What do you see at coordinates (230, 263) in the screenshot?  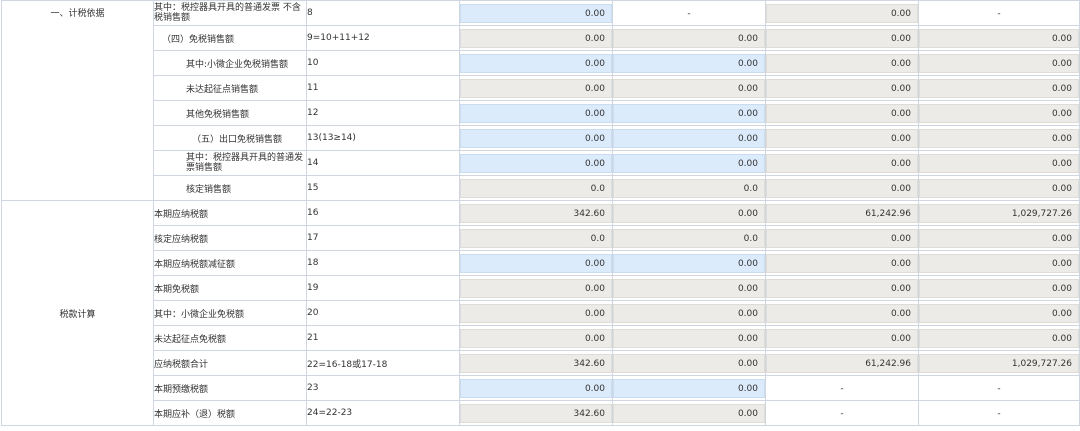 I see `row-item: 本期应纳税额减征额` at bounding box center [230, 263].